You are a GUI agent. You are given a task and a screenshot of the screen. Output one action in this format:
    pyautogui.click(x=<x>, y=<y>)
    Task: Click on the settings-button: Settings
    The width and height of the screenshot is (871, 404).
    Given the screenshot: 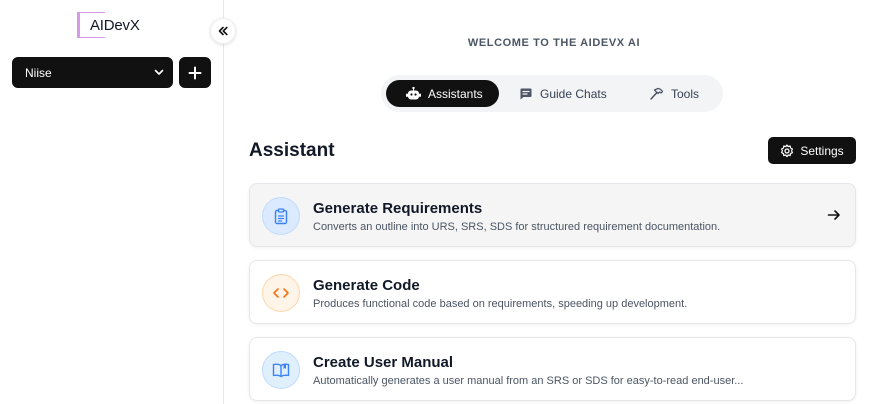 What is the action you would take?
    pyautogui.click(x=812, y=150)
    